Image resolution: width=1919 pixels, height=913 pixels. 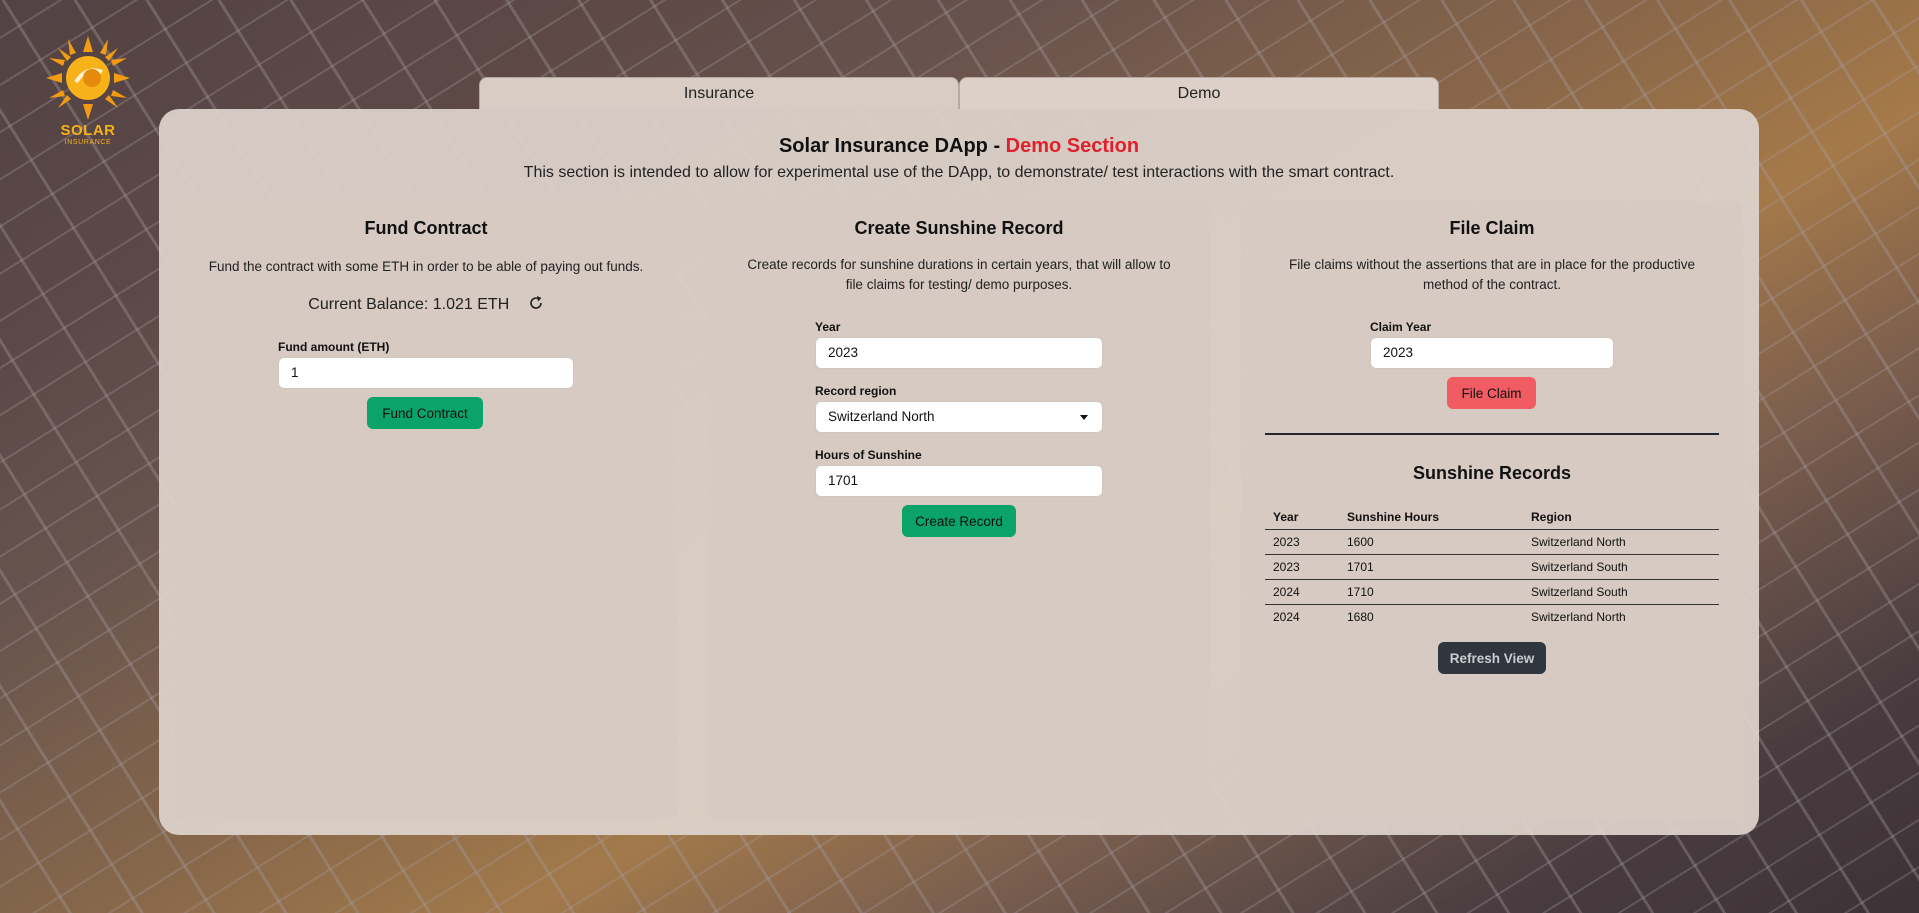 I want to click on claim-year-label: Claim Year, so click(x=1401, y=327).